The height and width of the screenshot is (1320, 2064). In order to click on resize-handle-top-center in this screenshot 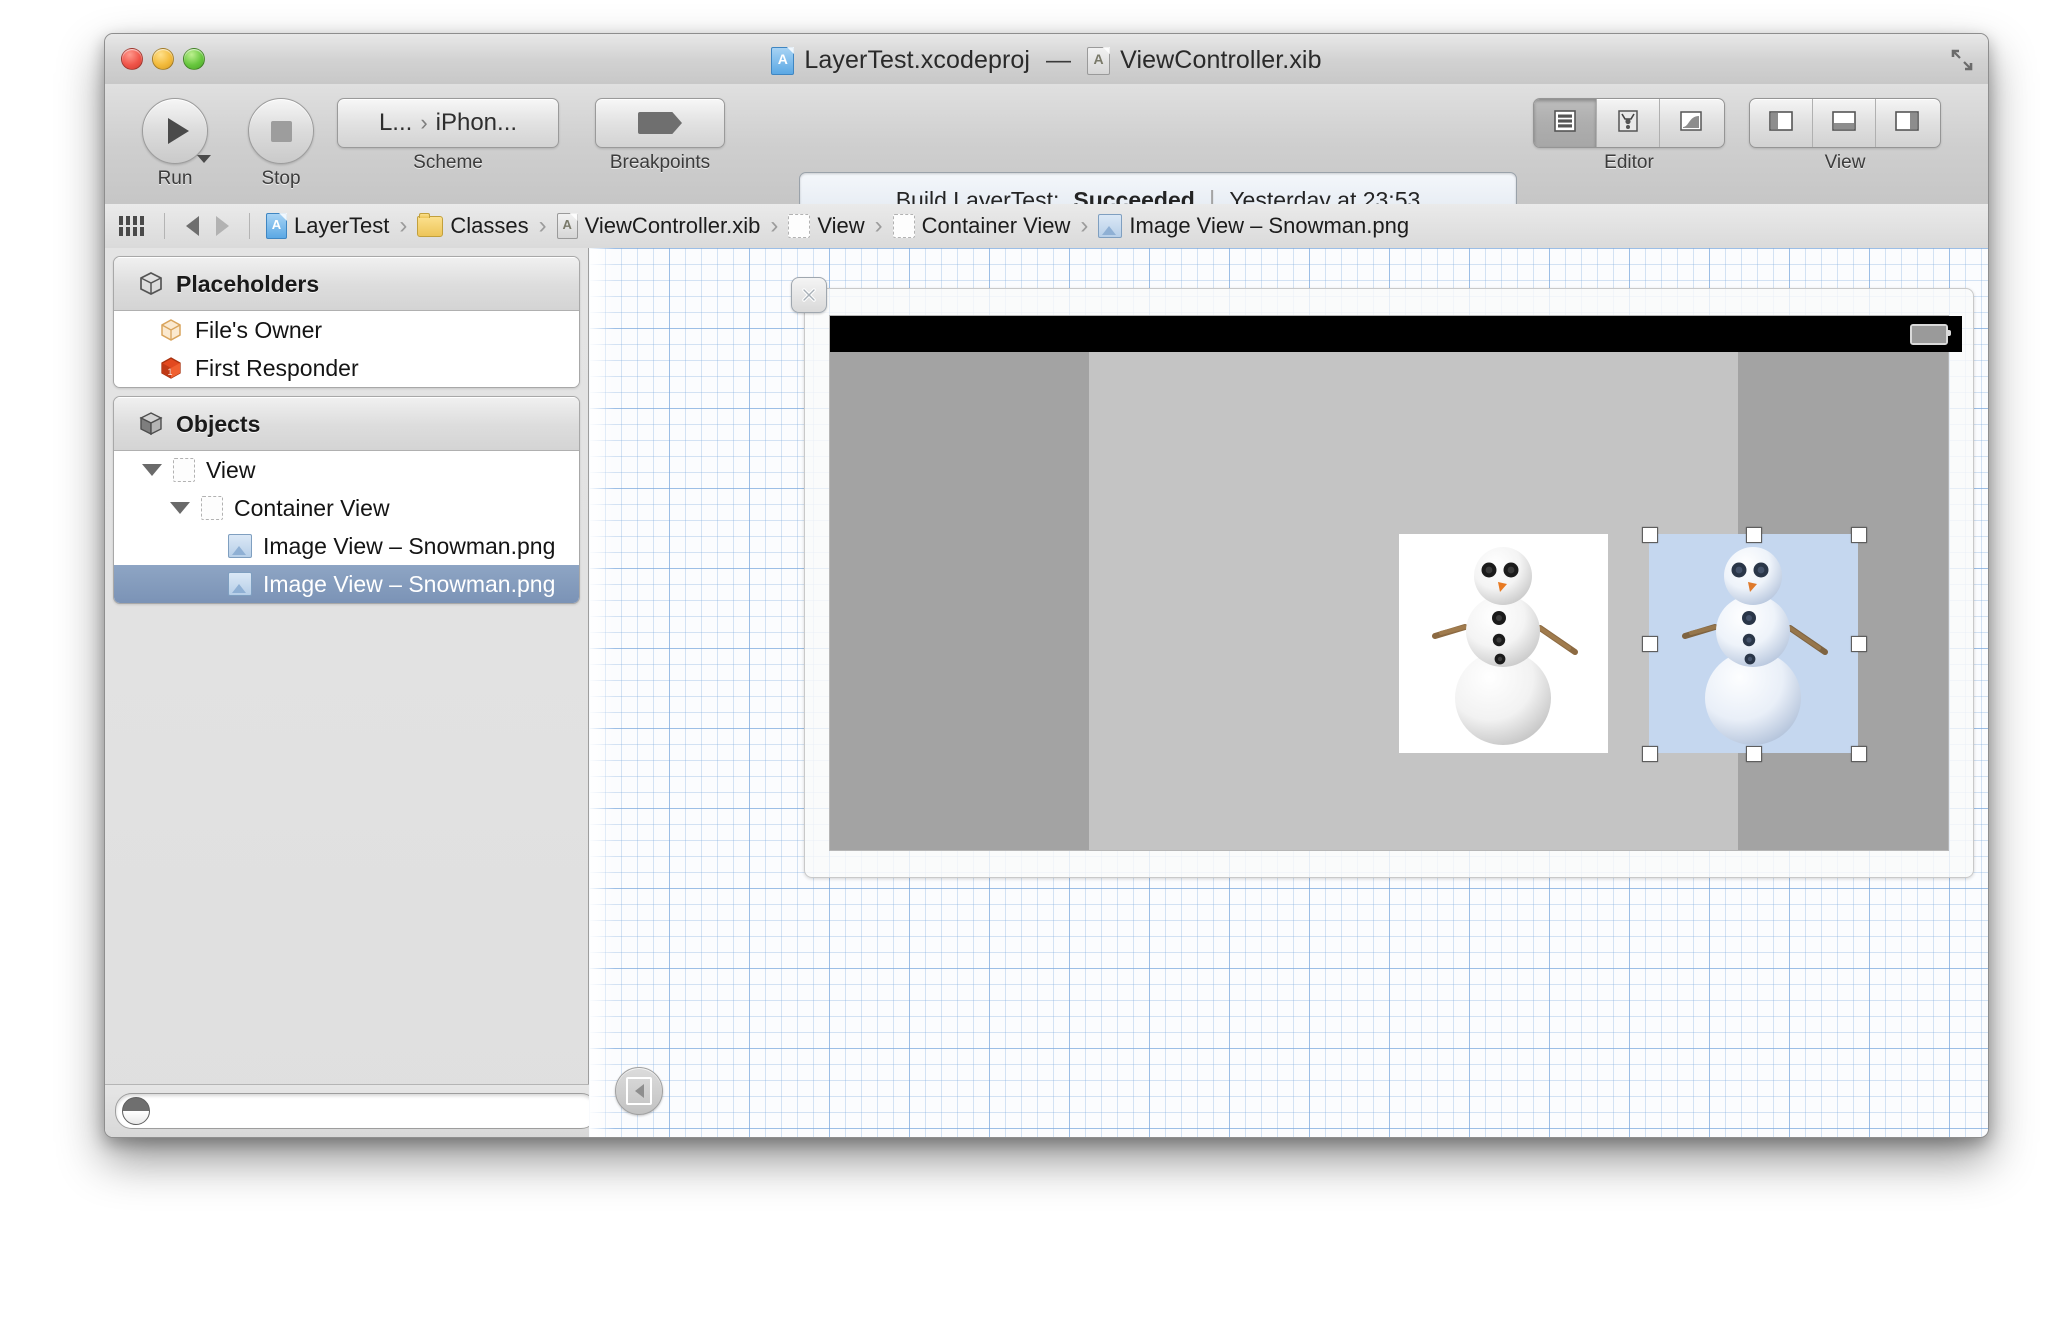, I will do `click(1754, 535)`.